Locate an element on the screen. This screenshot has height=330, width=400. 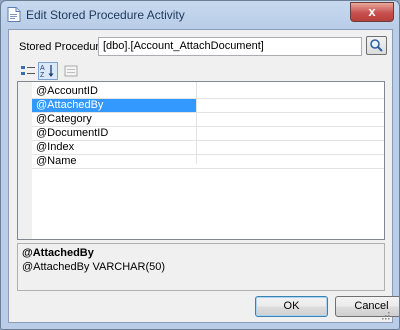
parameter-row-name: @Name is located at coordinates (208, 162).